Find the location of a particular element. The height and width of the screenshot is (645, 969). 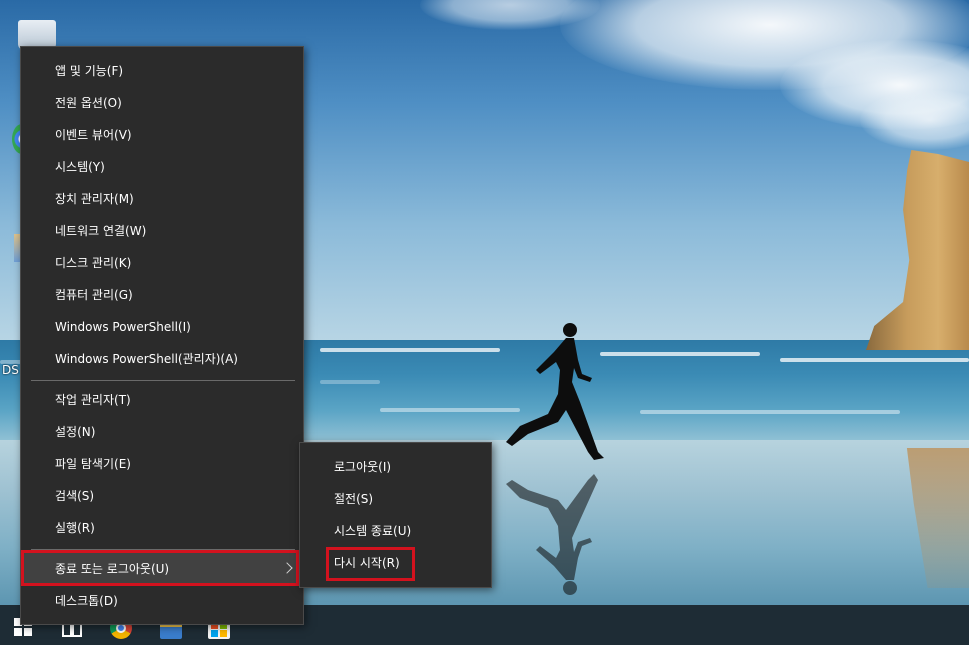

desktop-icon-label: DS is located at coordinates (10, 370).